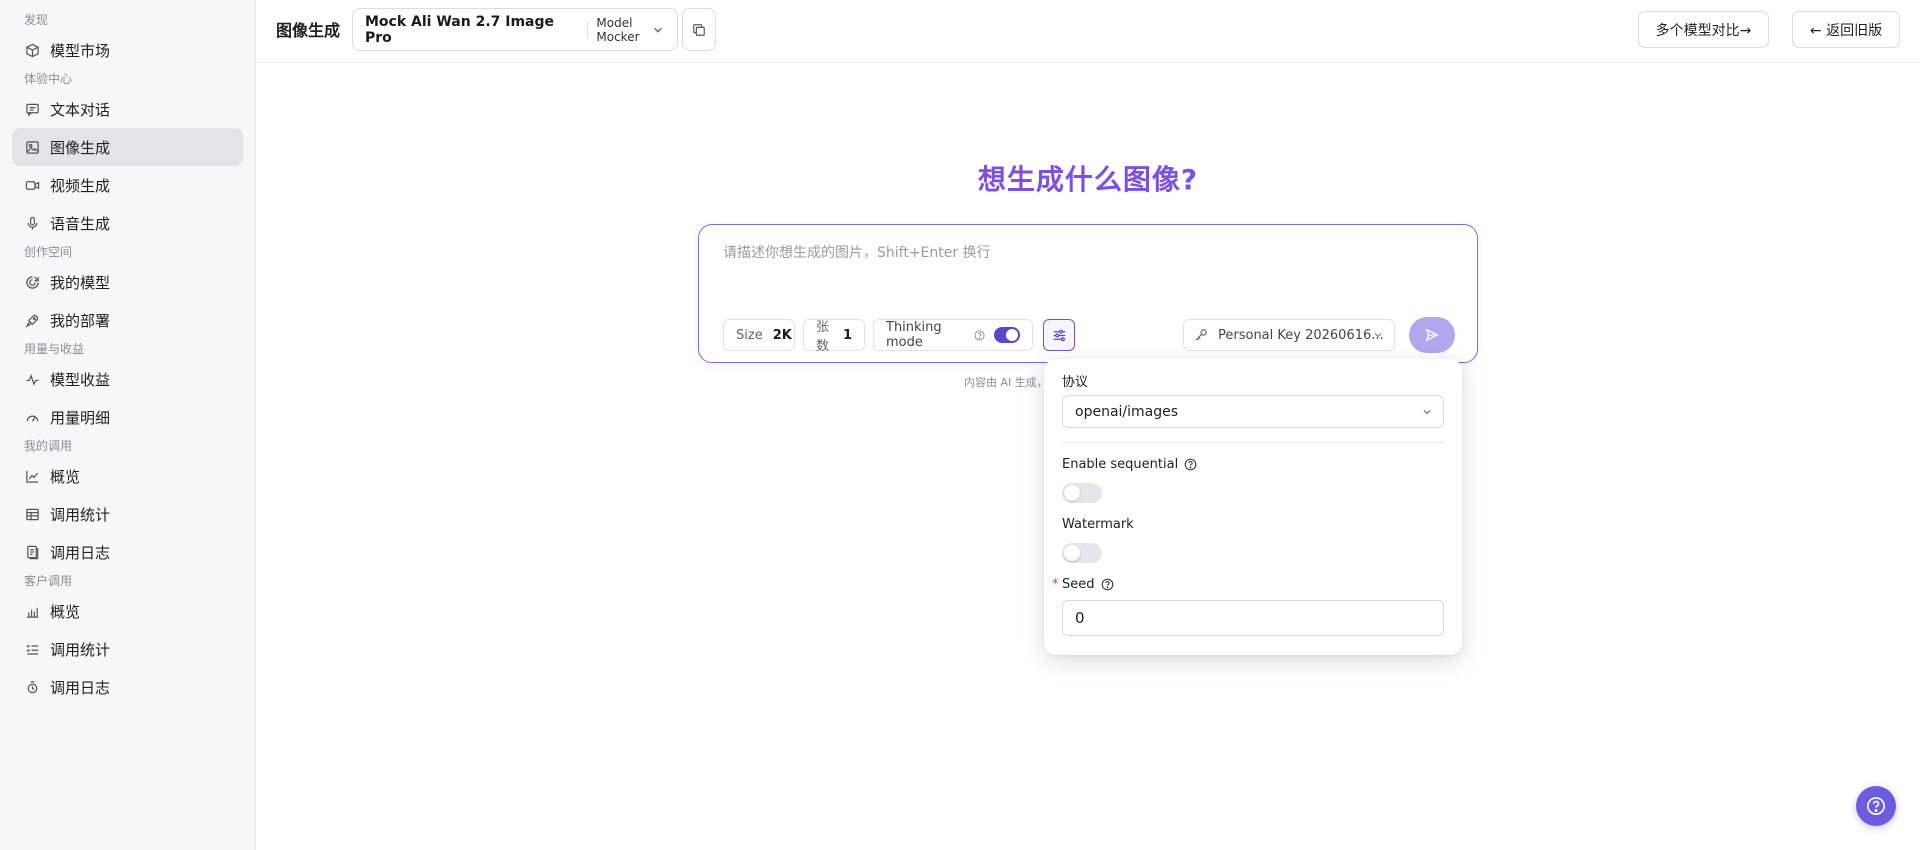  Describe the element at coordinates (1007, 335) in the screenshot. I see `thinking-mode-toggle` at that location.